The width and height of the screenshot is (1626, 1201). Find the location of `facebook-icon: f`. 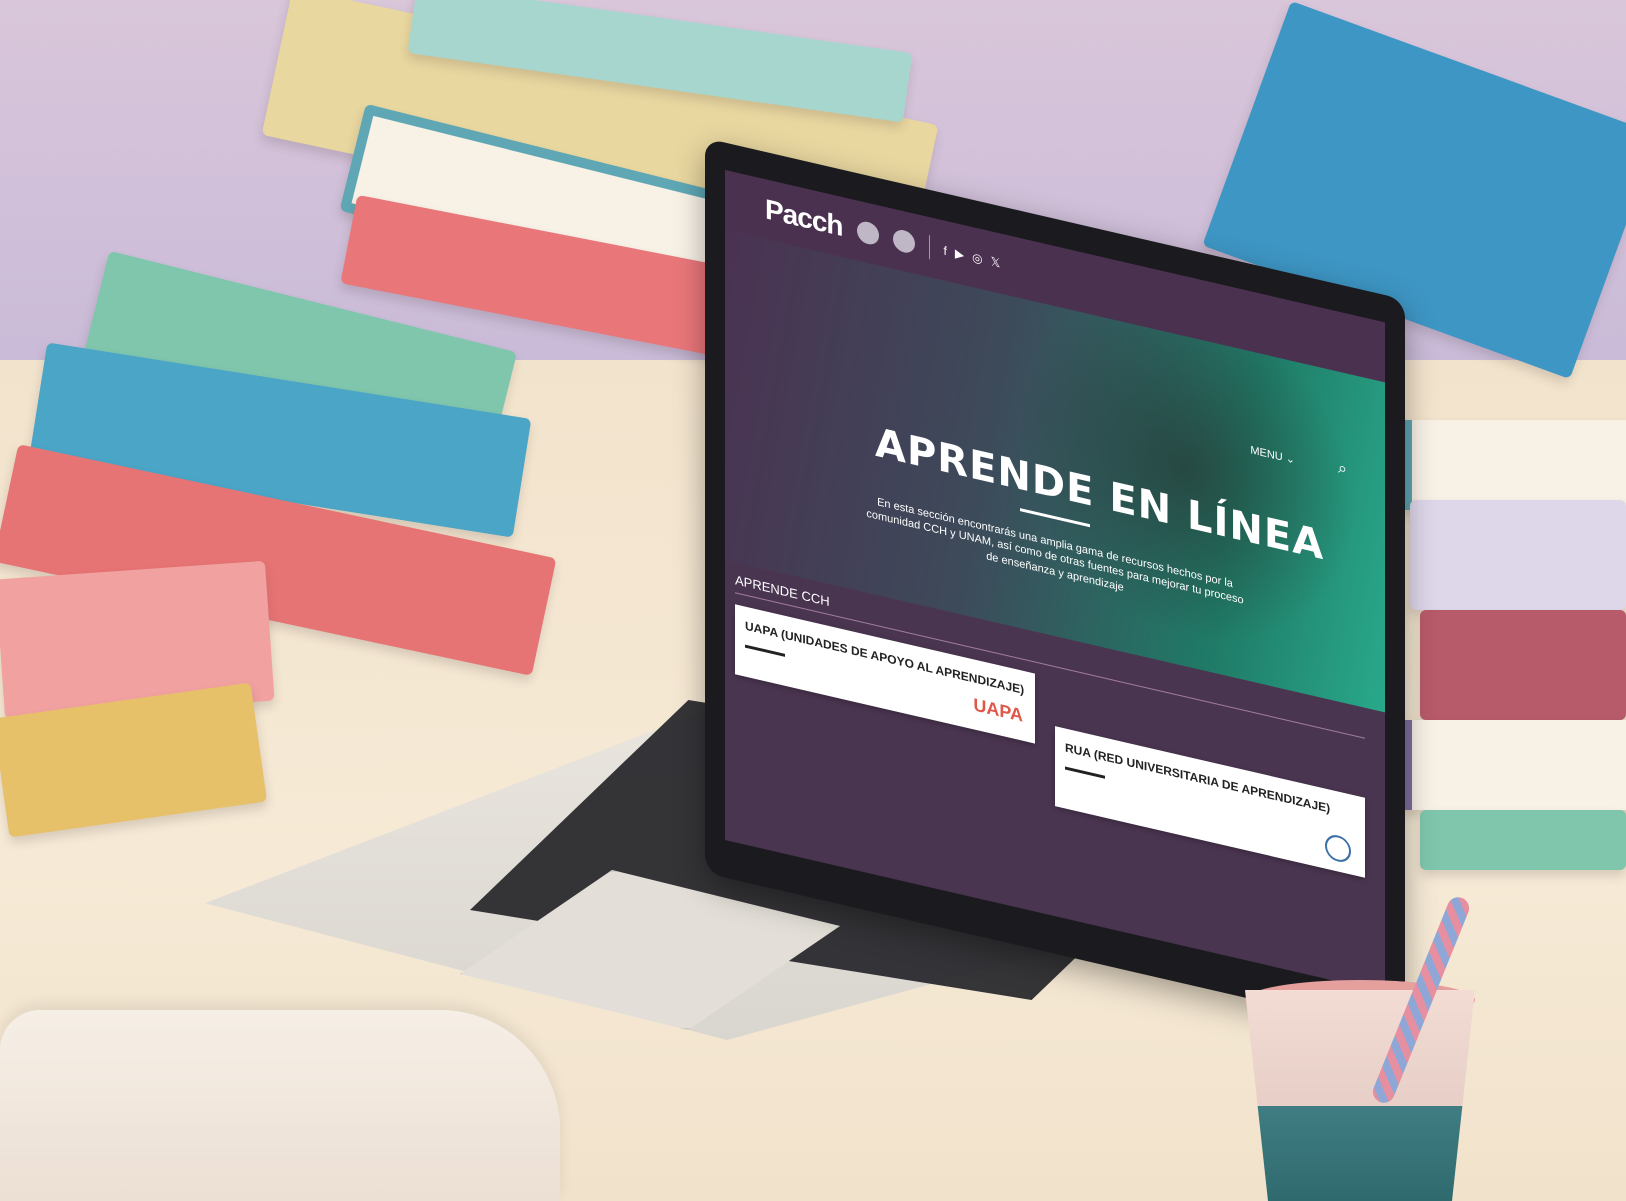

facebook-icon: f is located at coordinates (945, 250).